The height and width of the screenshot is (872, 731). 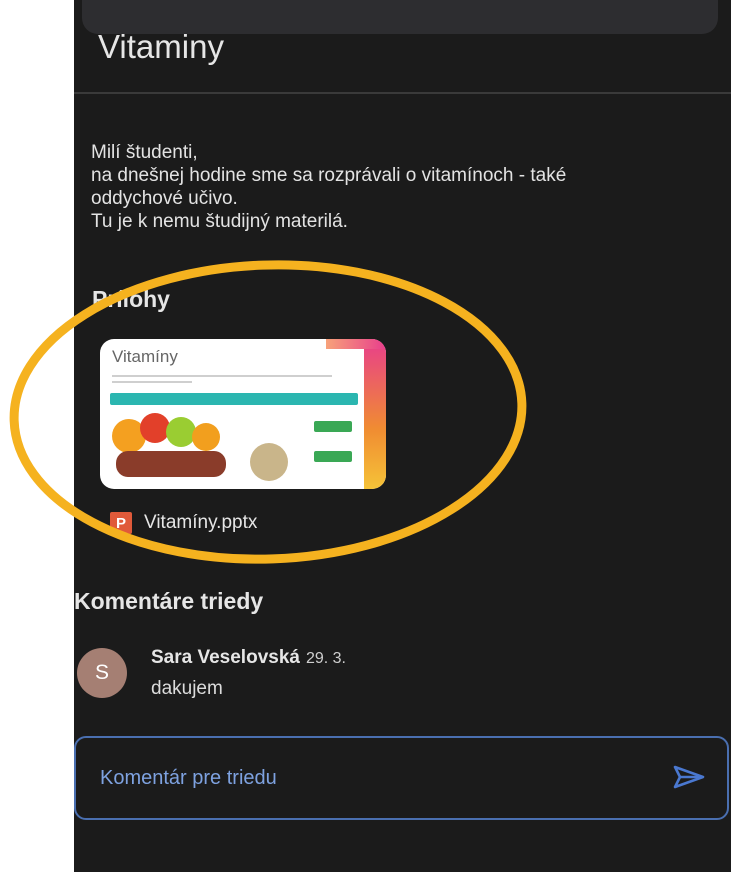 I want to click on comments-heading: Komentáre triedy, so click(x=169, y=601).